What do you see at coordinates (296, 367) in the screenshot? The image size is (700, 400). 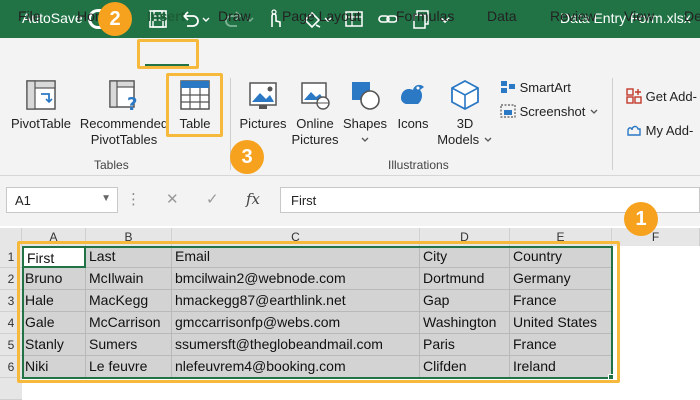 I see `cell-c6: nlefeuvrem4@booking.com` at bounding box center [296, 367].